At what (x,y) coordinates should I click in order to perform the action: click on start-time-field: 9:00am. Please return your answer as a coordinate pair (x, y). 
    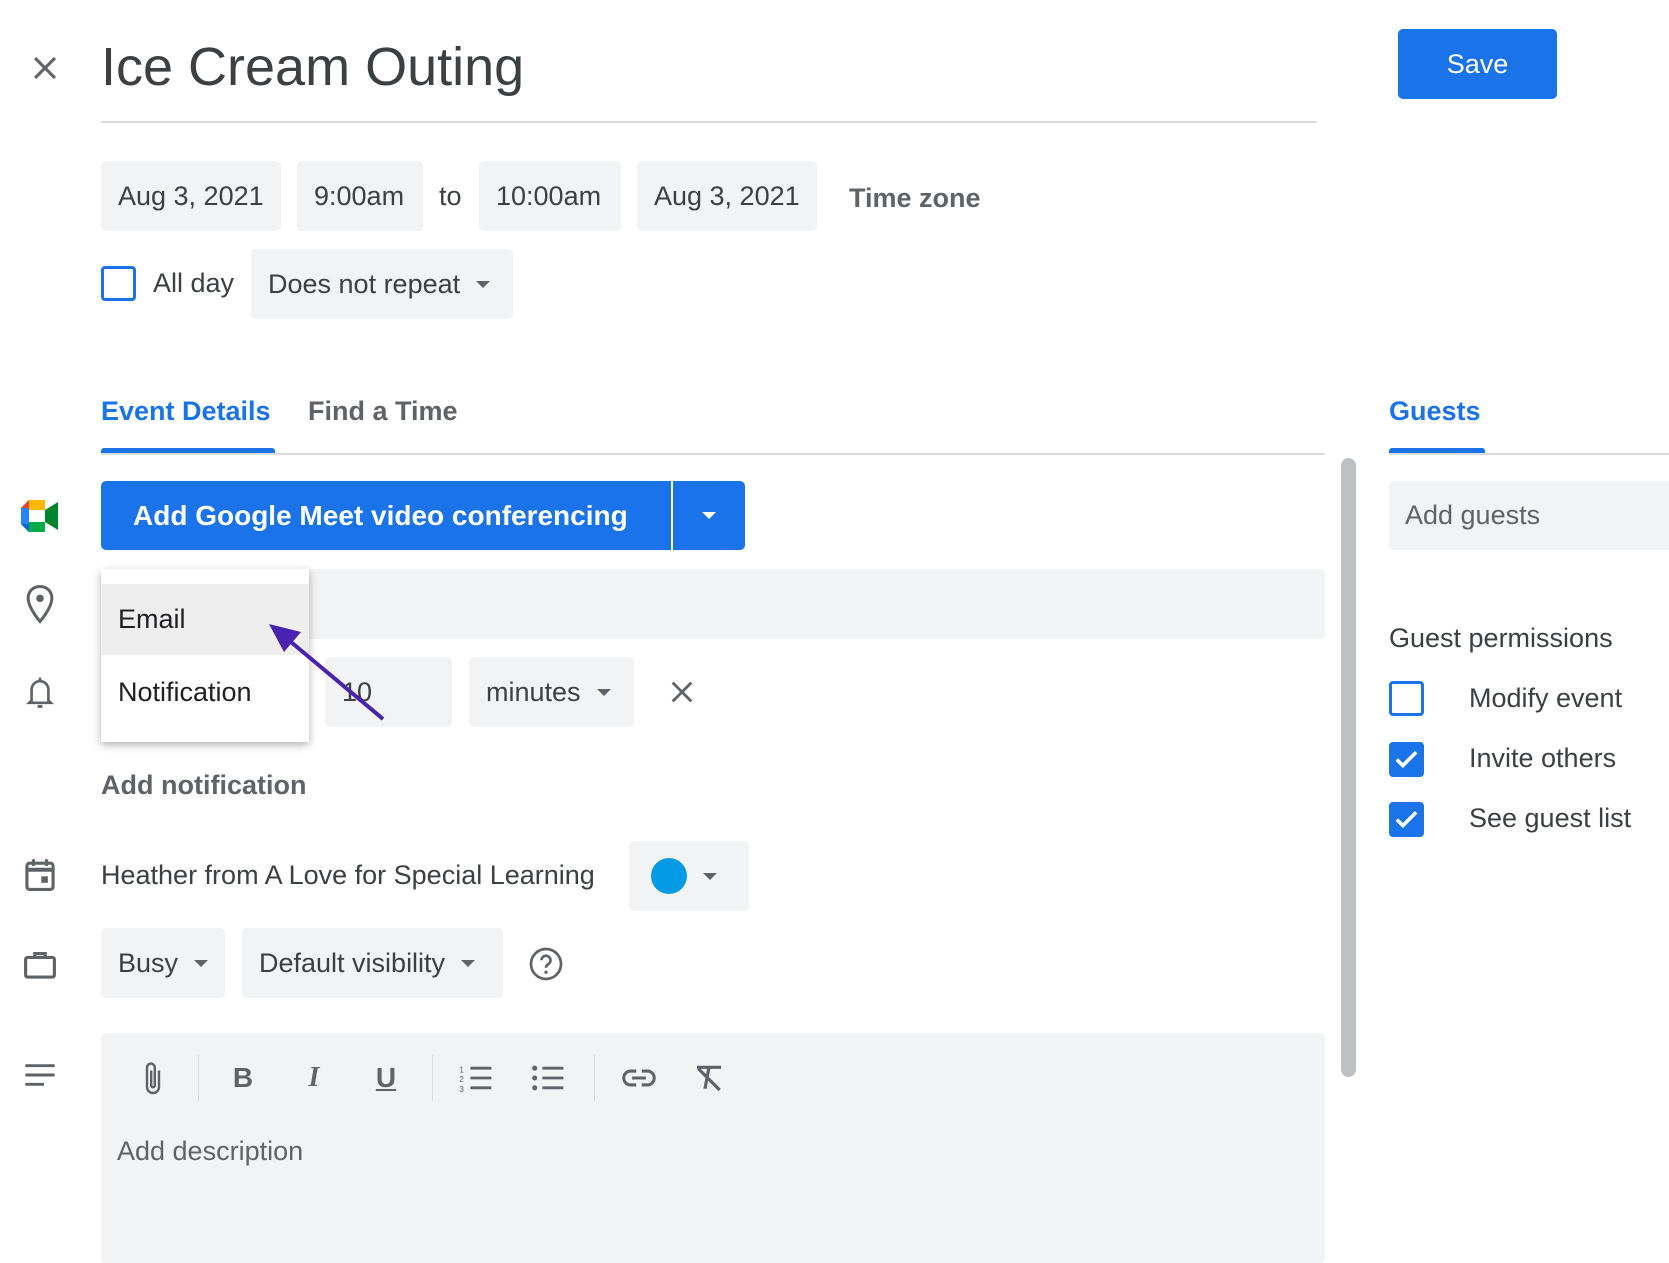
    Looking at the image, I should click on (360, 196).